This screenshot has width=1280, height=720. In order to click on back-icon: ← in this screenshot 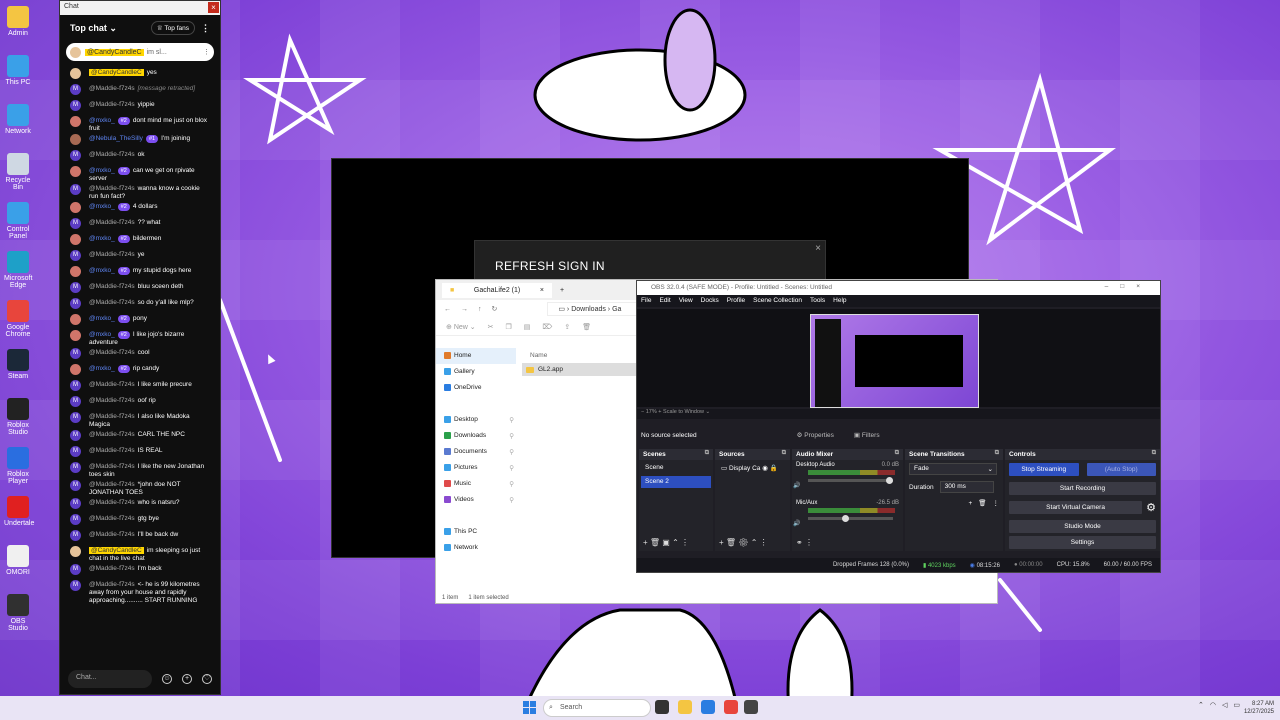, I will do `click(447, 309)`.